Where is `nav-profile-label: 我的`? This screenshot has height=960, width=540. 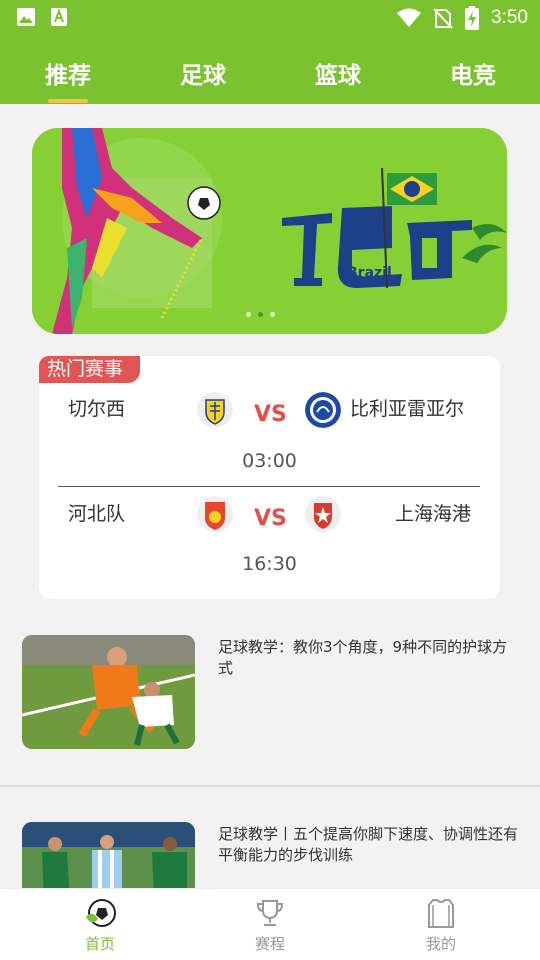 nav-profile-label: 我的 is located at coordinates (440, 944).